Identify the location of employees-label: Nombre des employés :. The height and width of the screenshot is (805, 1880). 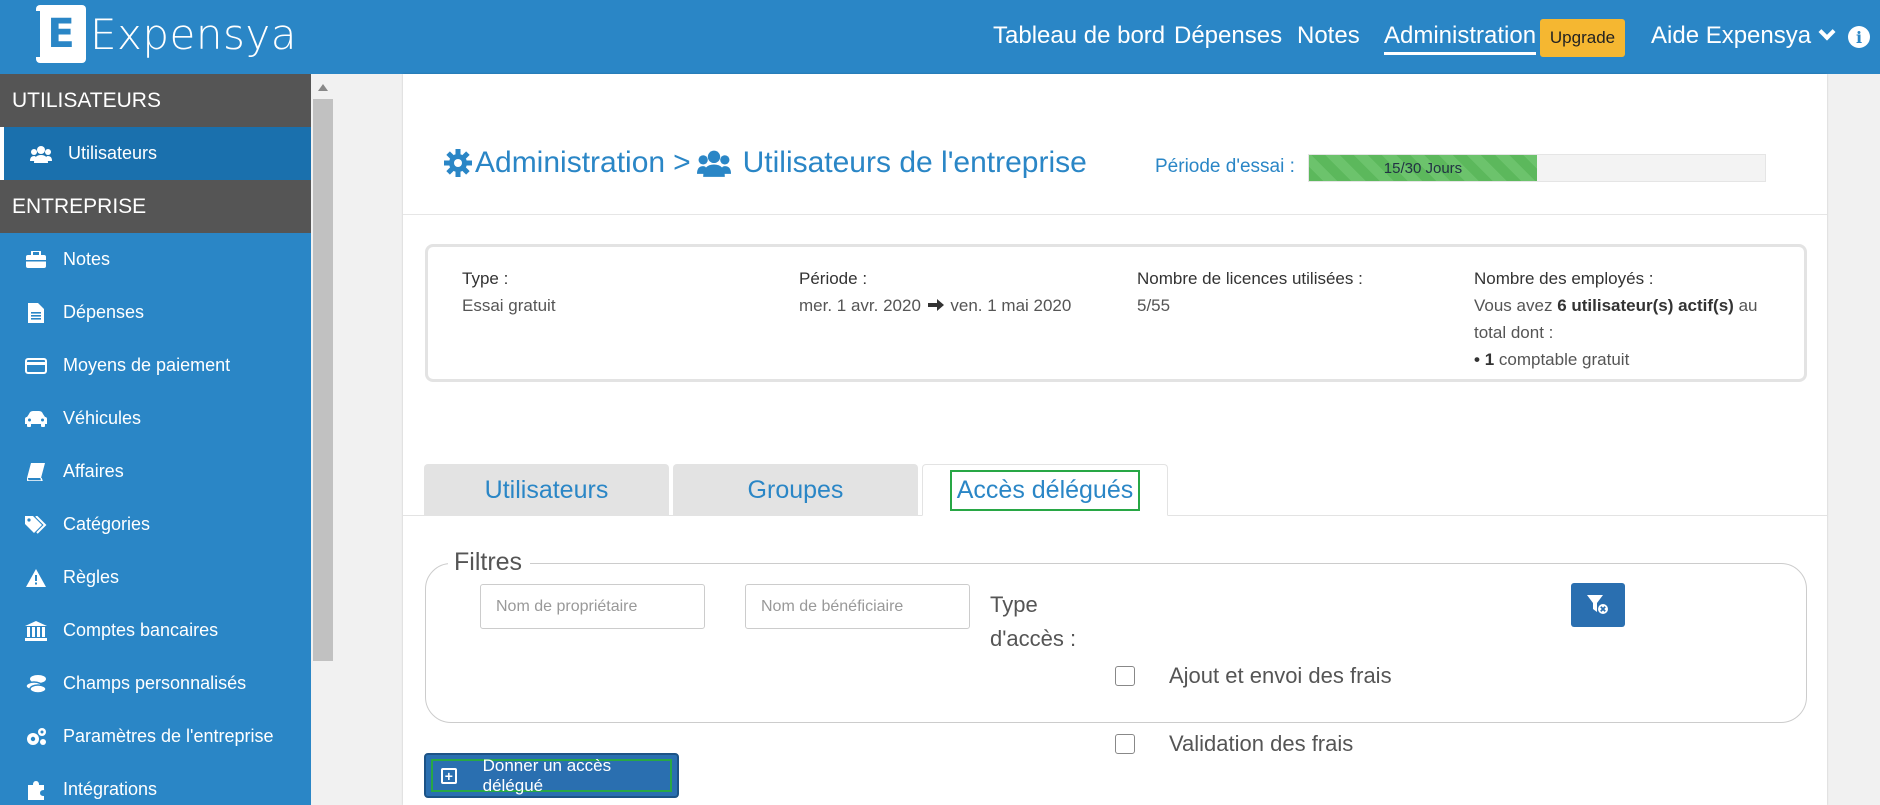
(1564, 278).